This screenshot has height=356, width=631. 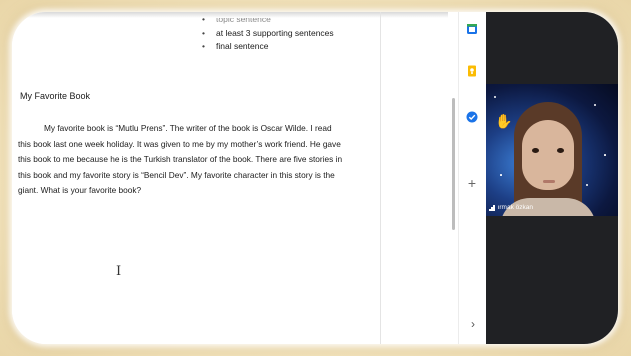 I want to click on participant-mouth, so click(x=549, y=181).